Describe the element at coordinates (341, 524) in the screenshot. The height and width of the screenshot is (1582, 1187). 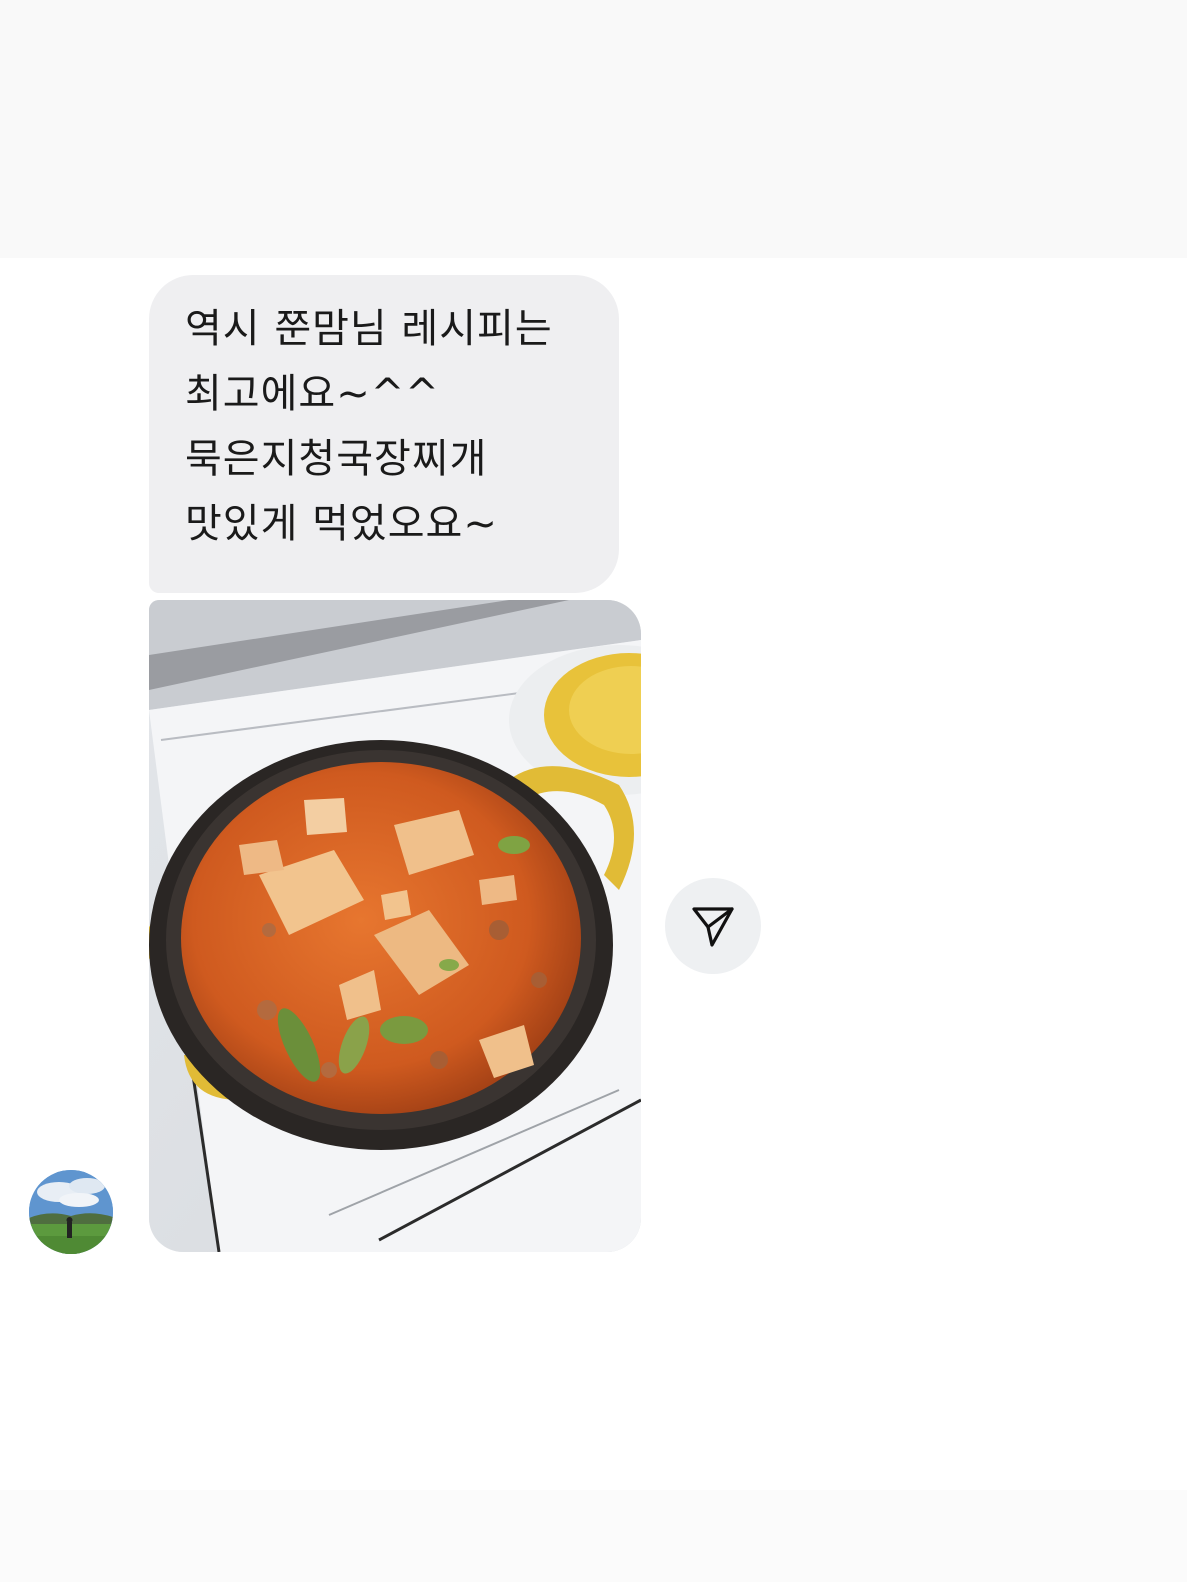
I see `message-line: 맛있게 먹었오요~` at that location.